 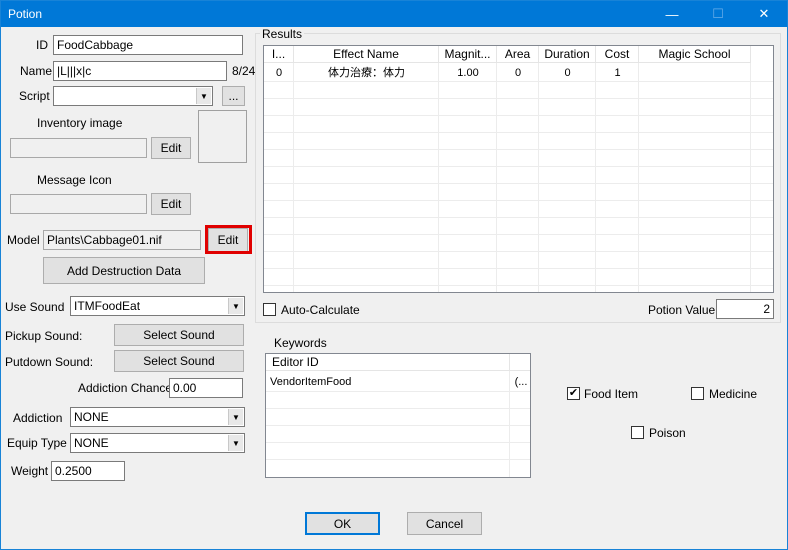 I want to click on inventory-image-label: Inventory image, so click(x=80, y=123).